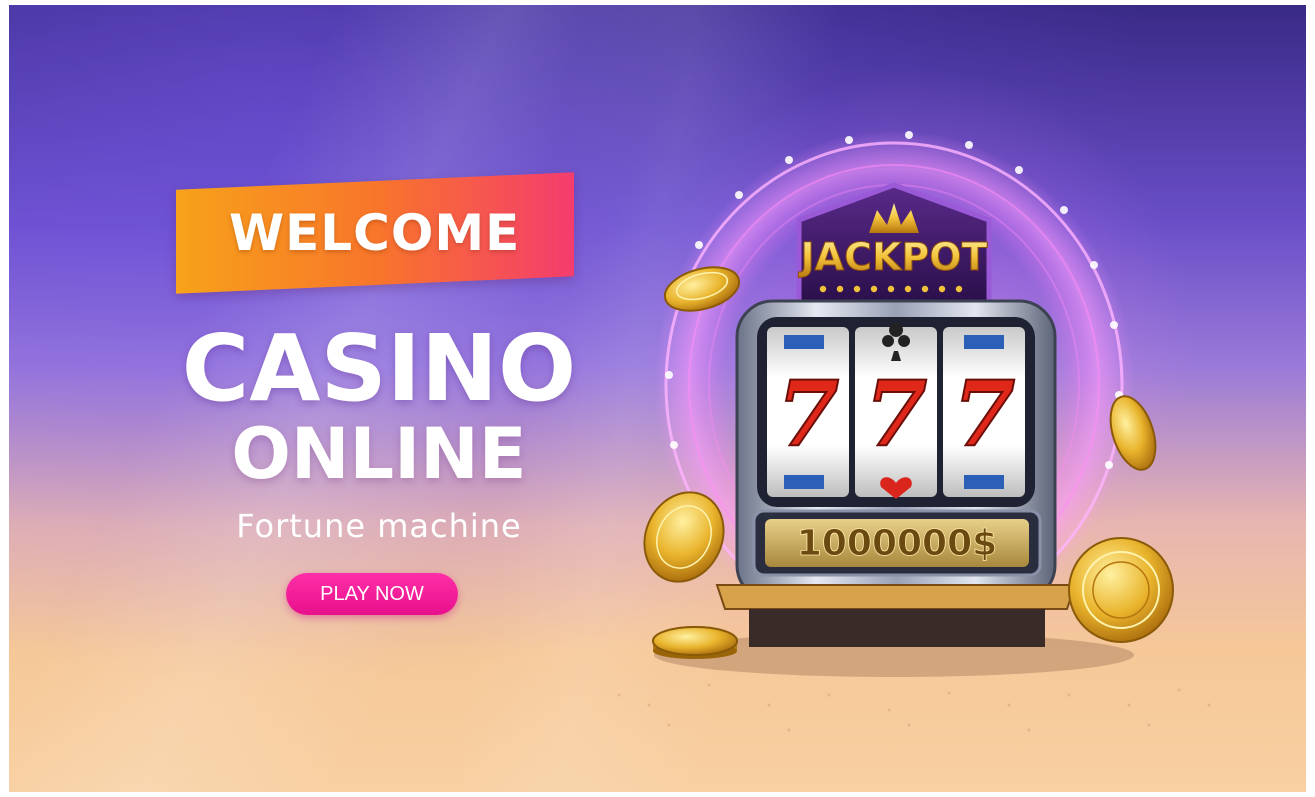 The width and height of the screenshot is (1315, 797). I want to click on jackpot-label: JACKPOT, so click(893, 257).